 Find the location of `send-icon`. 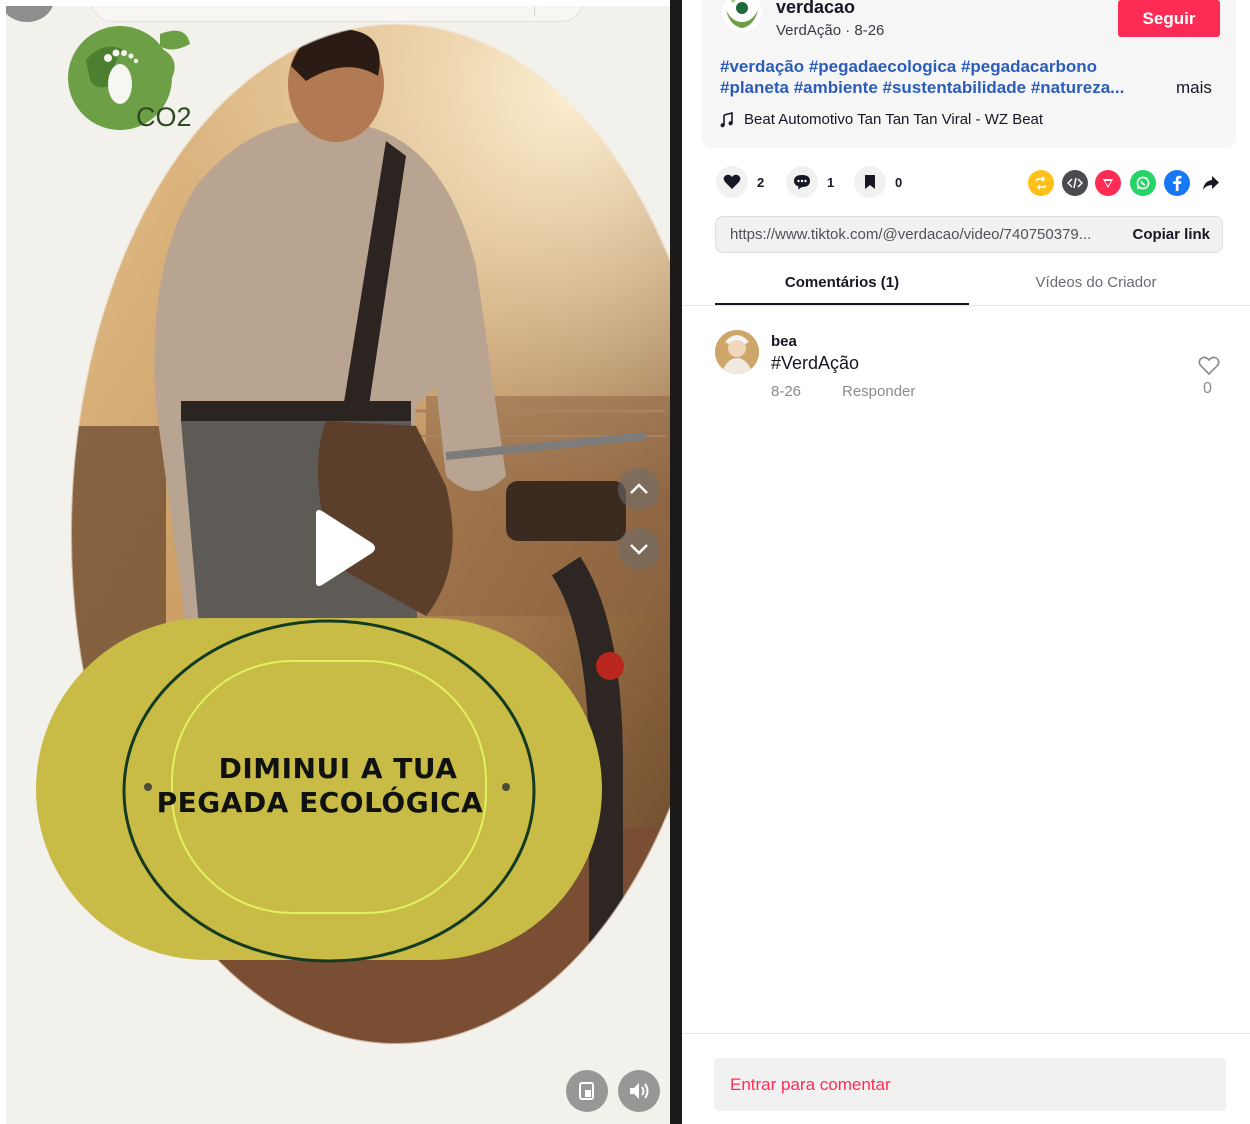

send-icon is located at coordinates (1108, 183).